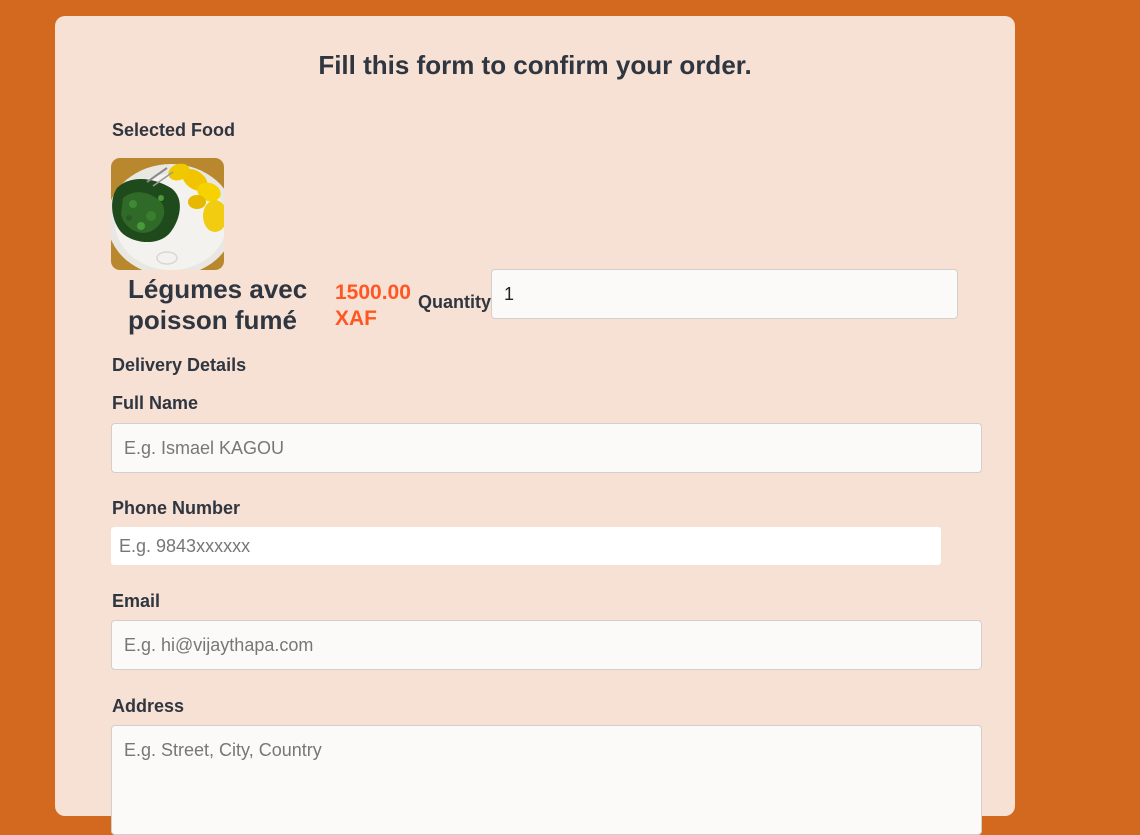 This screenshot has height=835, width=1140. What do you see at coordinates (136, 601) in the screenshot?
I see `email-label: Email` at bounding box center [136, 601].